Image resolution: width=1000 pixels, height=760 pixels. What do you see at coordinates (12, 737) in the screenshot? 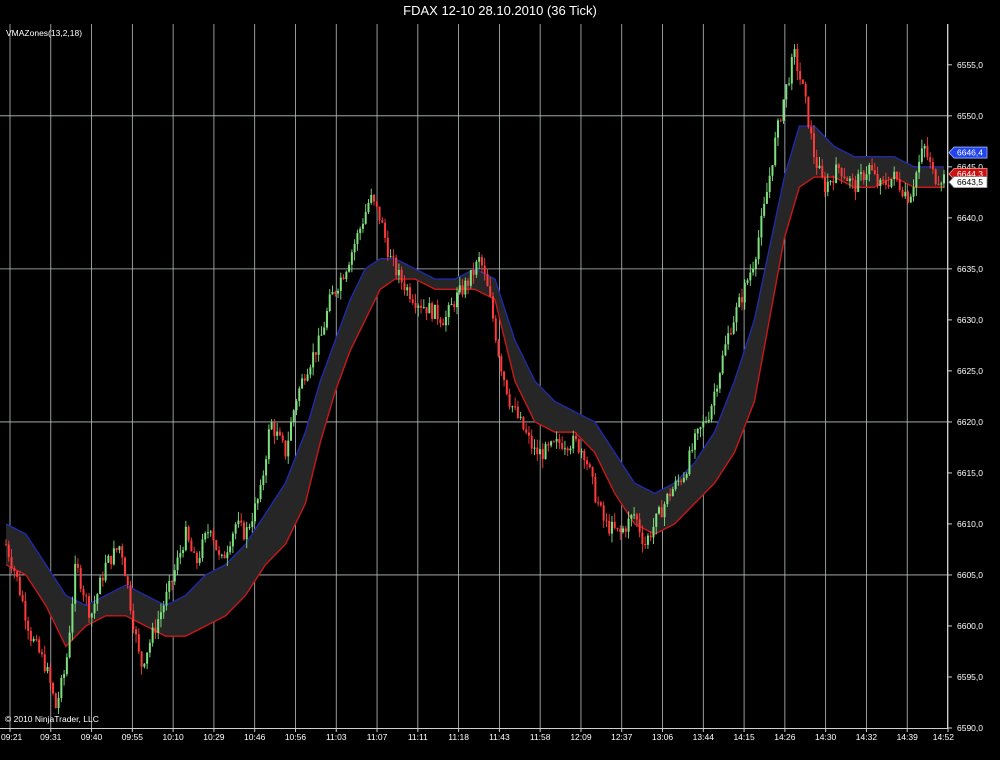
I see `time-tick-label: 09:21` at bounding box center [12, 737].